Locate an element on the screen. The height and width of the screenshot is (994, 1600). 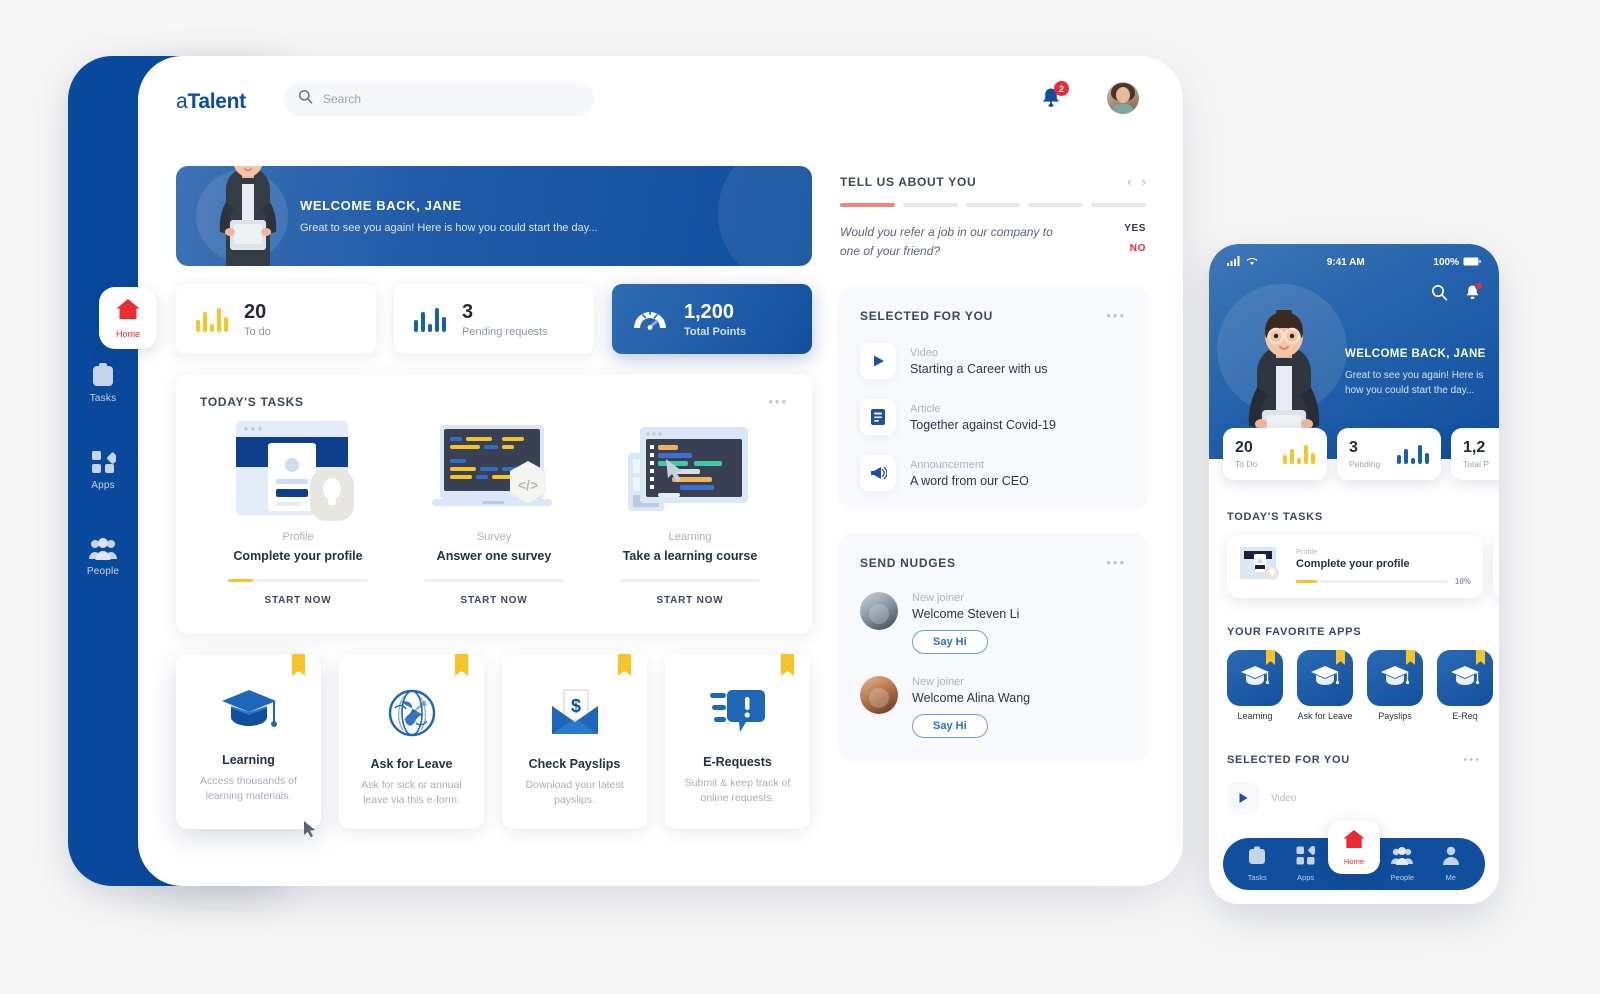
mobile-tab-apps: Apps is located at coordinates (1306, 863).